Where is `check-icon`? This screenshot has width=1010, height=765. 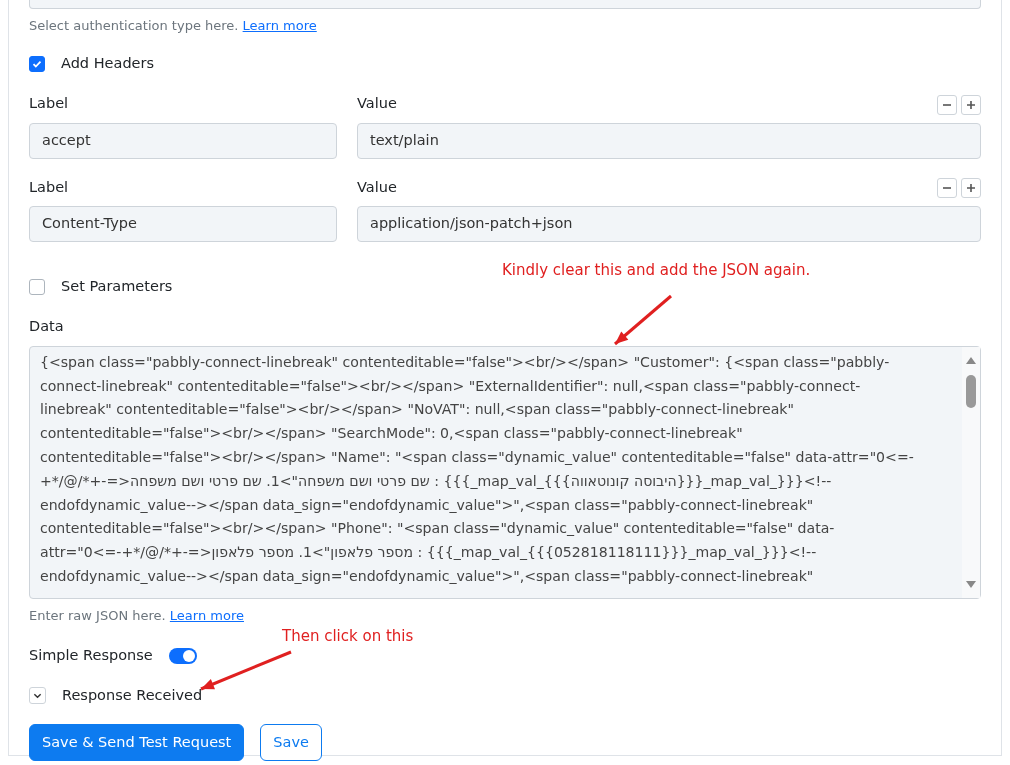
check-icon is located at coordinates (37, 63).